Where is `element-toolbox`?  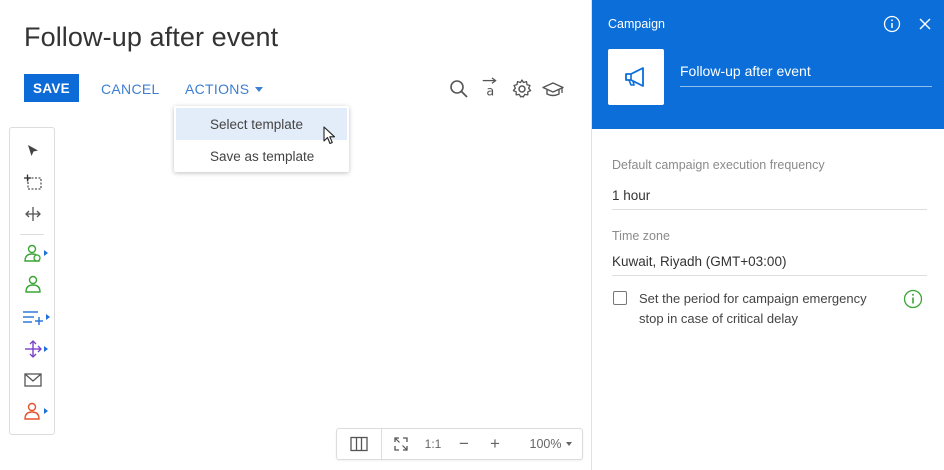 element-toolbox is located at coordinates (32, 281).